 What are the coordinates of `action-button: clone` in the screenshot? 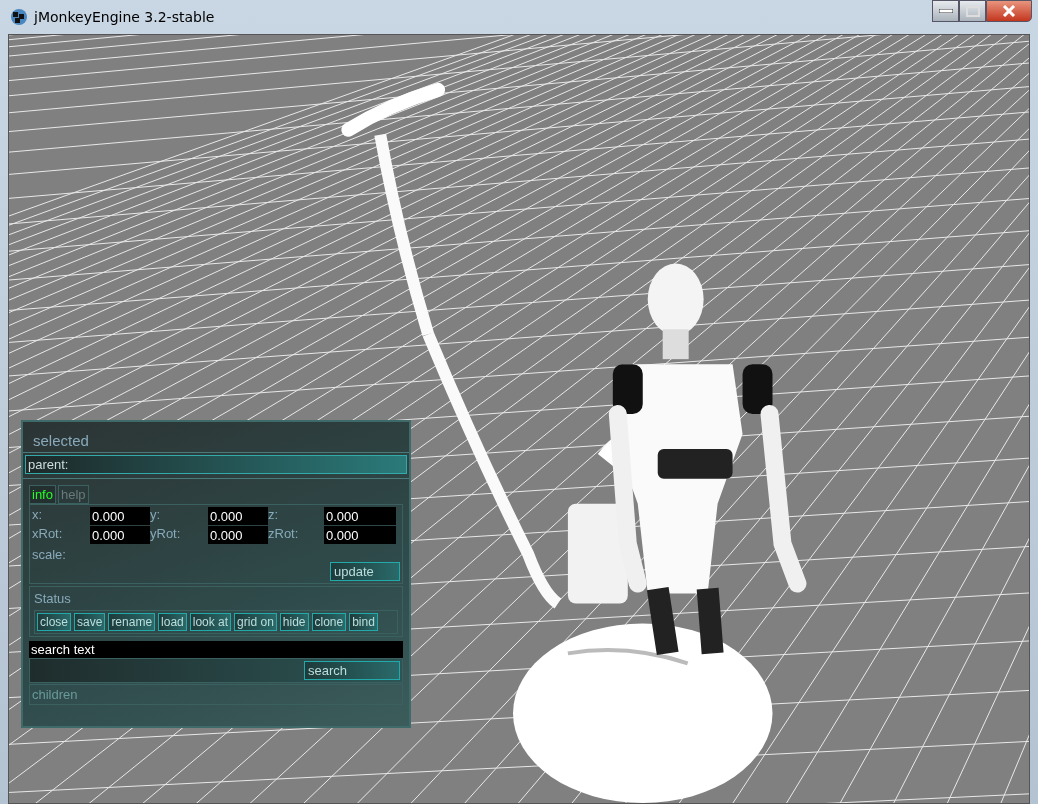 It's located at (329, 622).